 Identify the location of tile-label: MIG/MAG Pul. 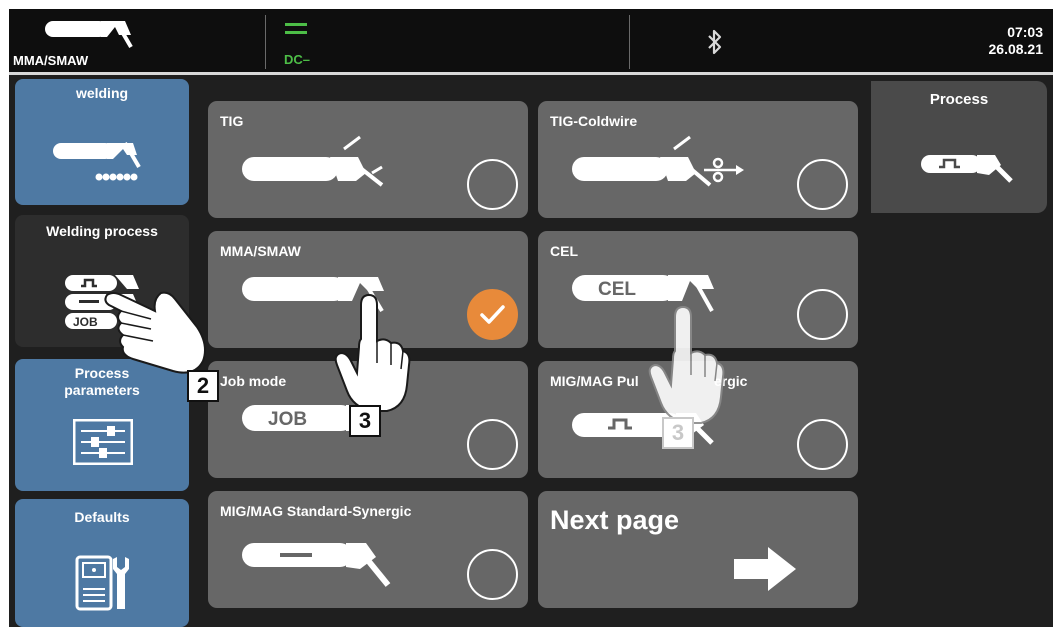
(594, 381).